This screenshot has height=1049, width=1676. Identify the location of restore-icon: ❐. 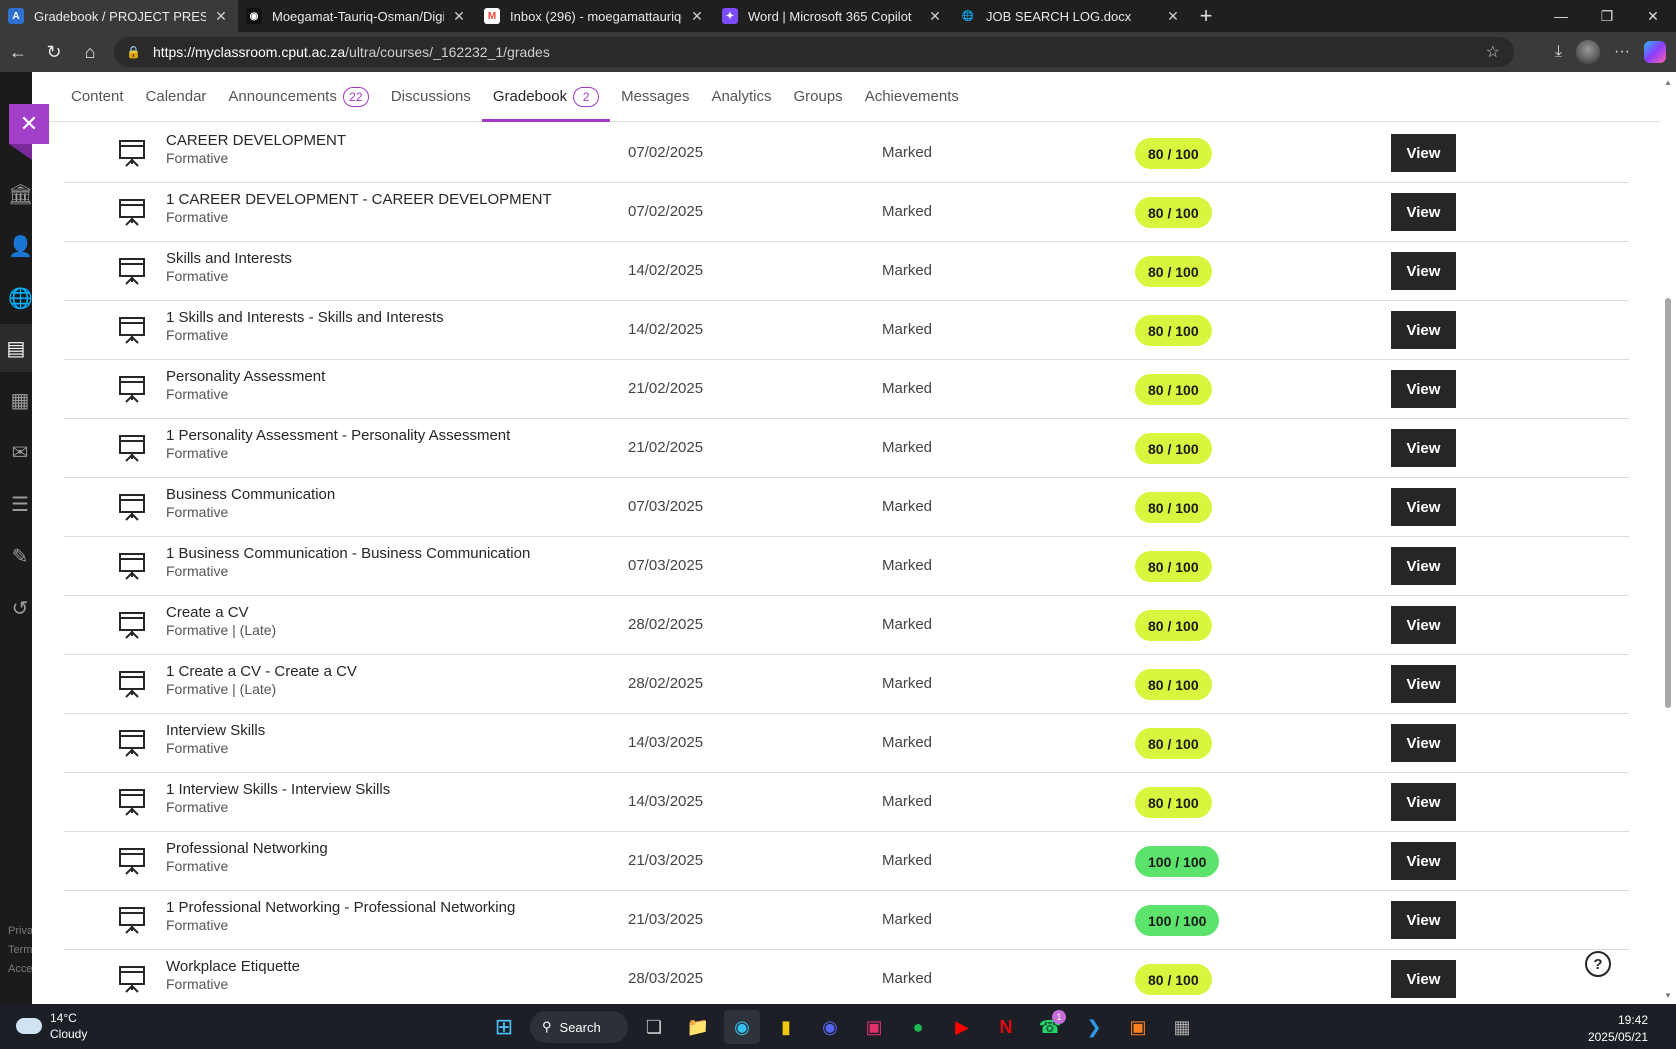
(1607, 16).